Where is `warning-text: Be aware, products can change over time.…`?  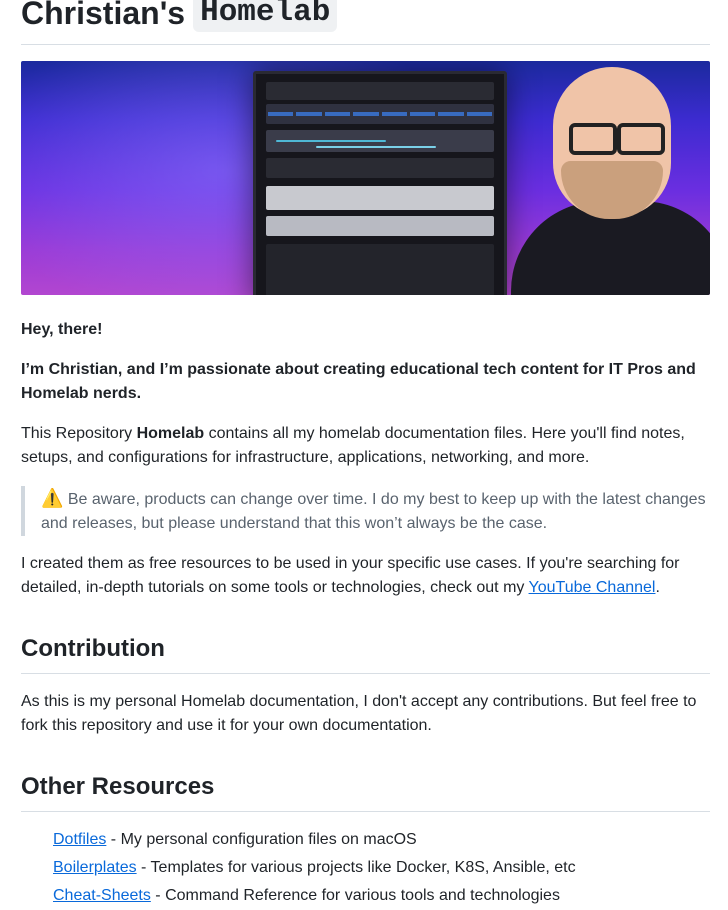
warning-text: Be aware, products can change over time.… is located at coordinates (373, 511).